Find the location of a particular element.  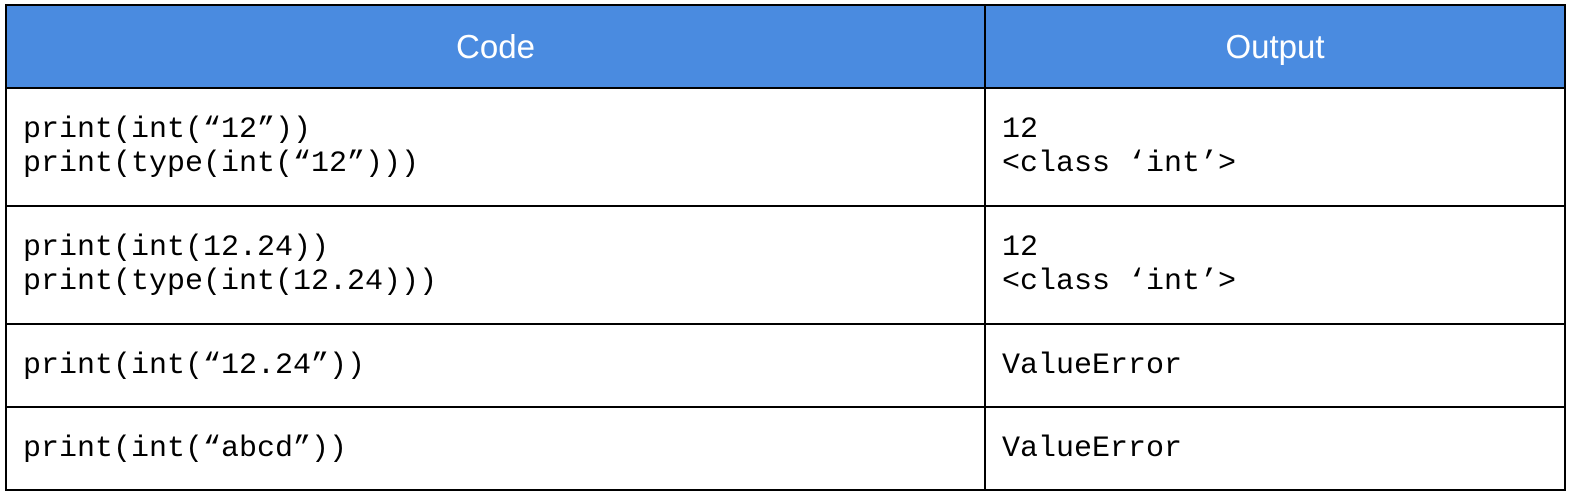

code-cell: print(int(“abcd”)) is located at coordinates (495, 448).